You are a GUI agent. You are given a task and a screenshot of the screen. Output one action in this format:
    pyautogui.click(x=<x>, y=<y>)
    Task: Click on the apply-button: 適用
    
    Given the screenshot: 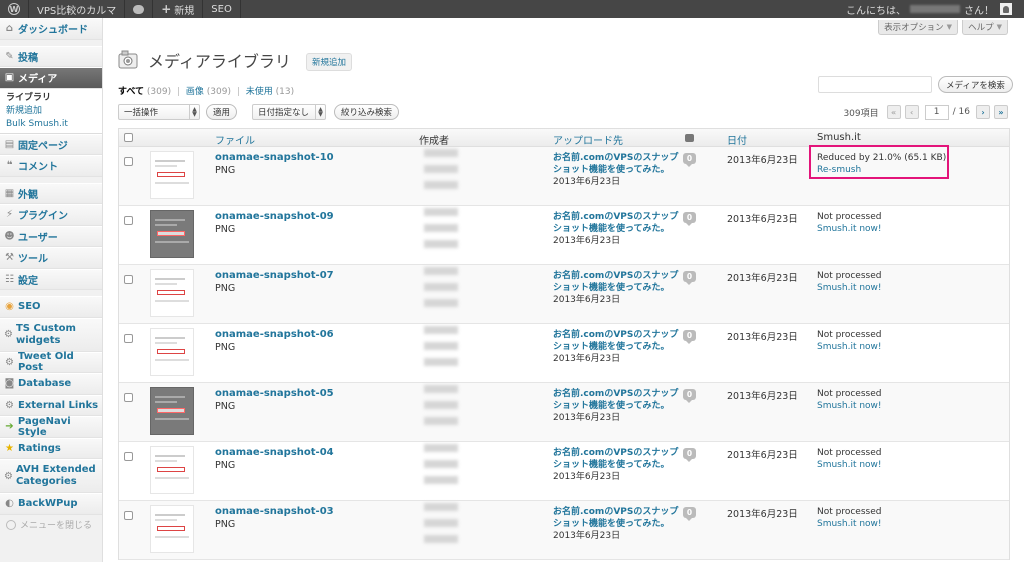 What is the action you would take?
    pyautogui.click(x=222, y=112)
    